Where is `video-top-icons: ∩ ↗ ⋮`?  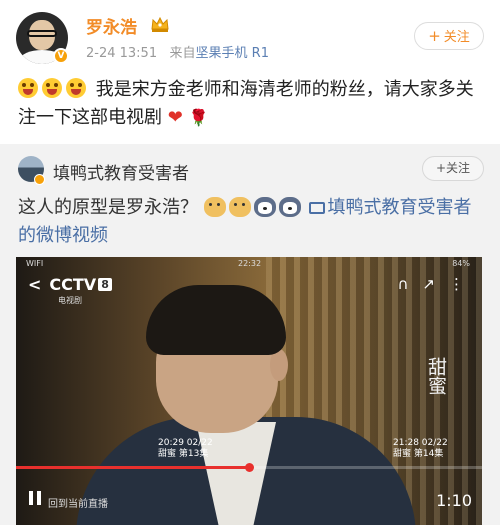 video-top-icons: ∩ ↗ ⋮ is located at coordinates (423, 284).